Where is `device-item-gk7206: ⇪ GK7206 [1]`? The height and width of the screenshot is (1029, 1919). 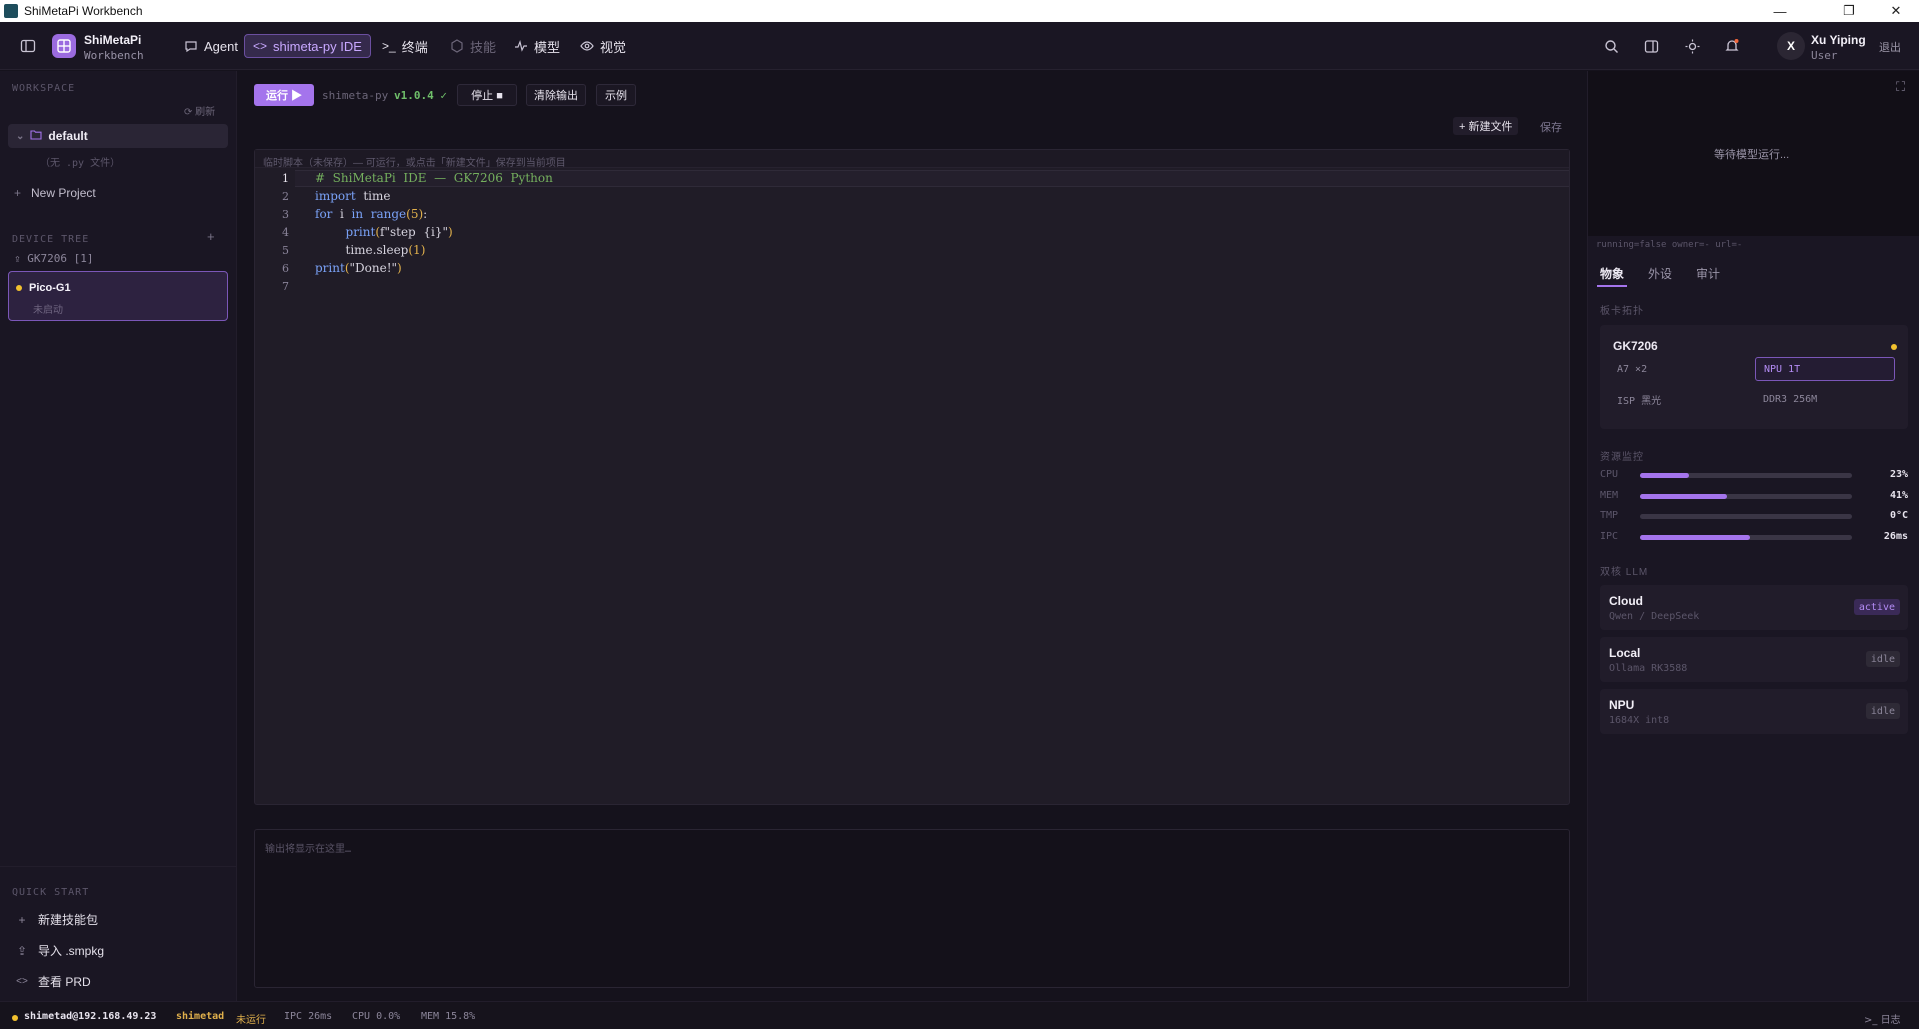 device-item-gk7206: ⇪ GK7206 [1] is located at coordinates (53, 258).